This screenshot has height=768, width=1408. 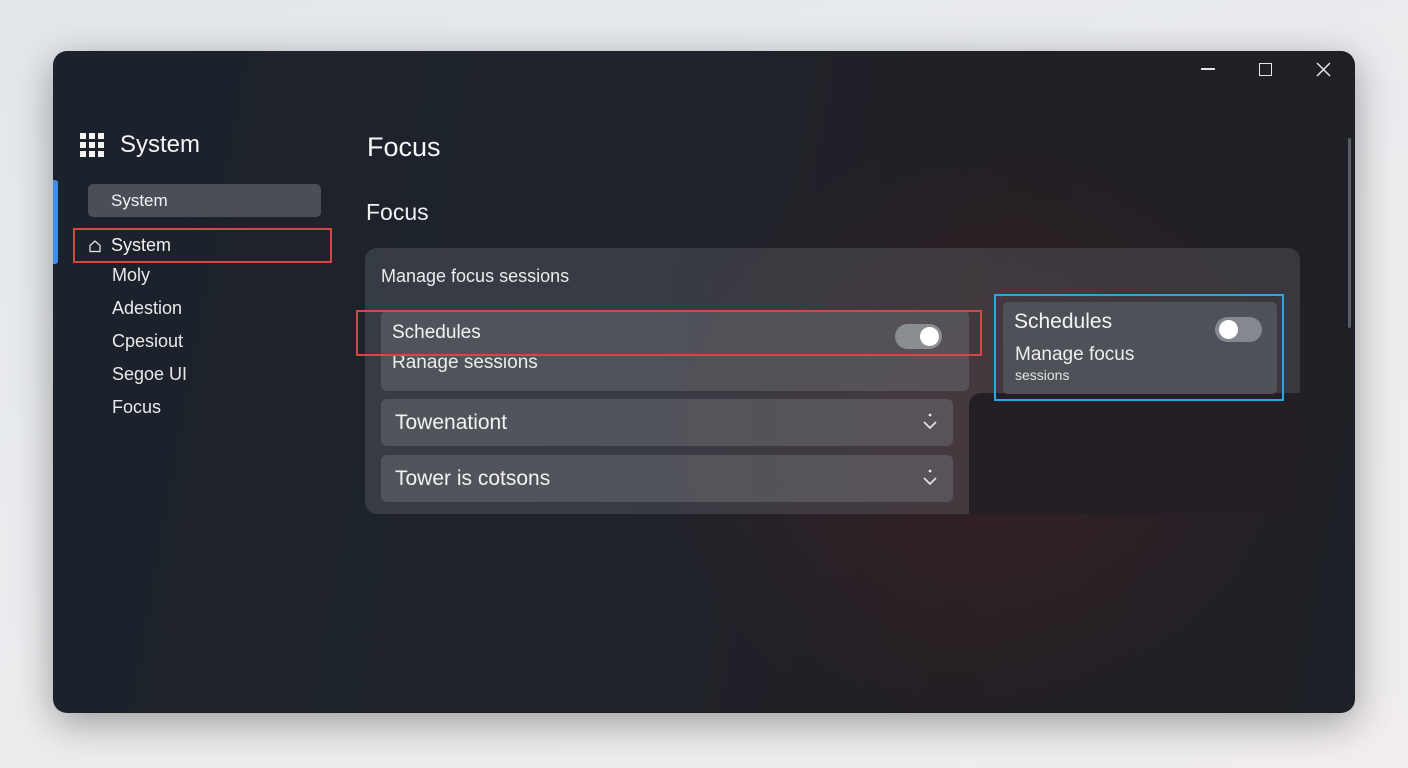 I want to click on highlight-box-schedules, so click(x=669, y=333).